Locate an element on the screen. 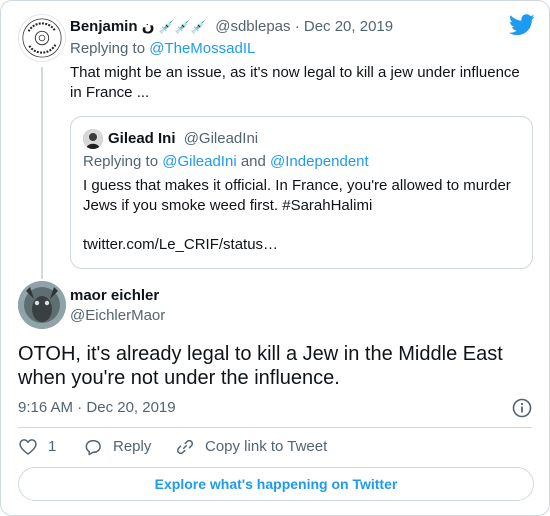  quoted-replying-to: Replying to @GileadIni and @Independent is located at coordinates (226, 162).